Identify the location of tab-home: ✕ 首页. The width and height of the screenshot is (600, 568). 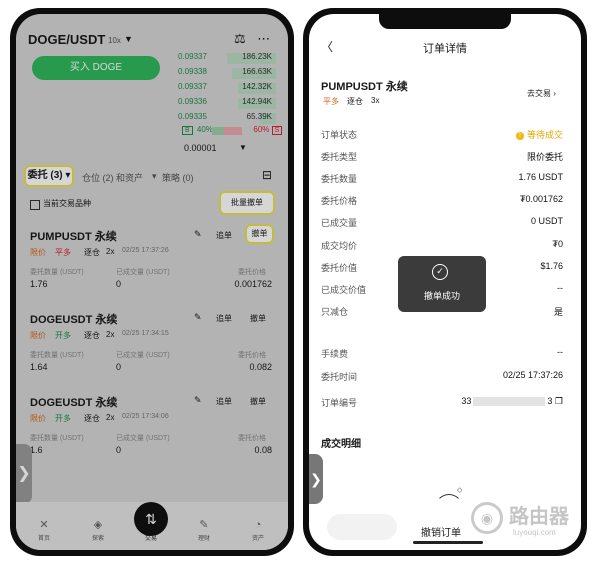
(44, 530).